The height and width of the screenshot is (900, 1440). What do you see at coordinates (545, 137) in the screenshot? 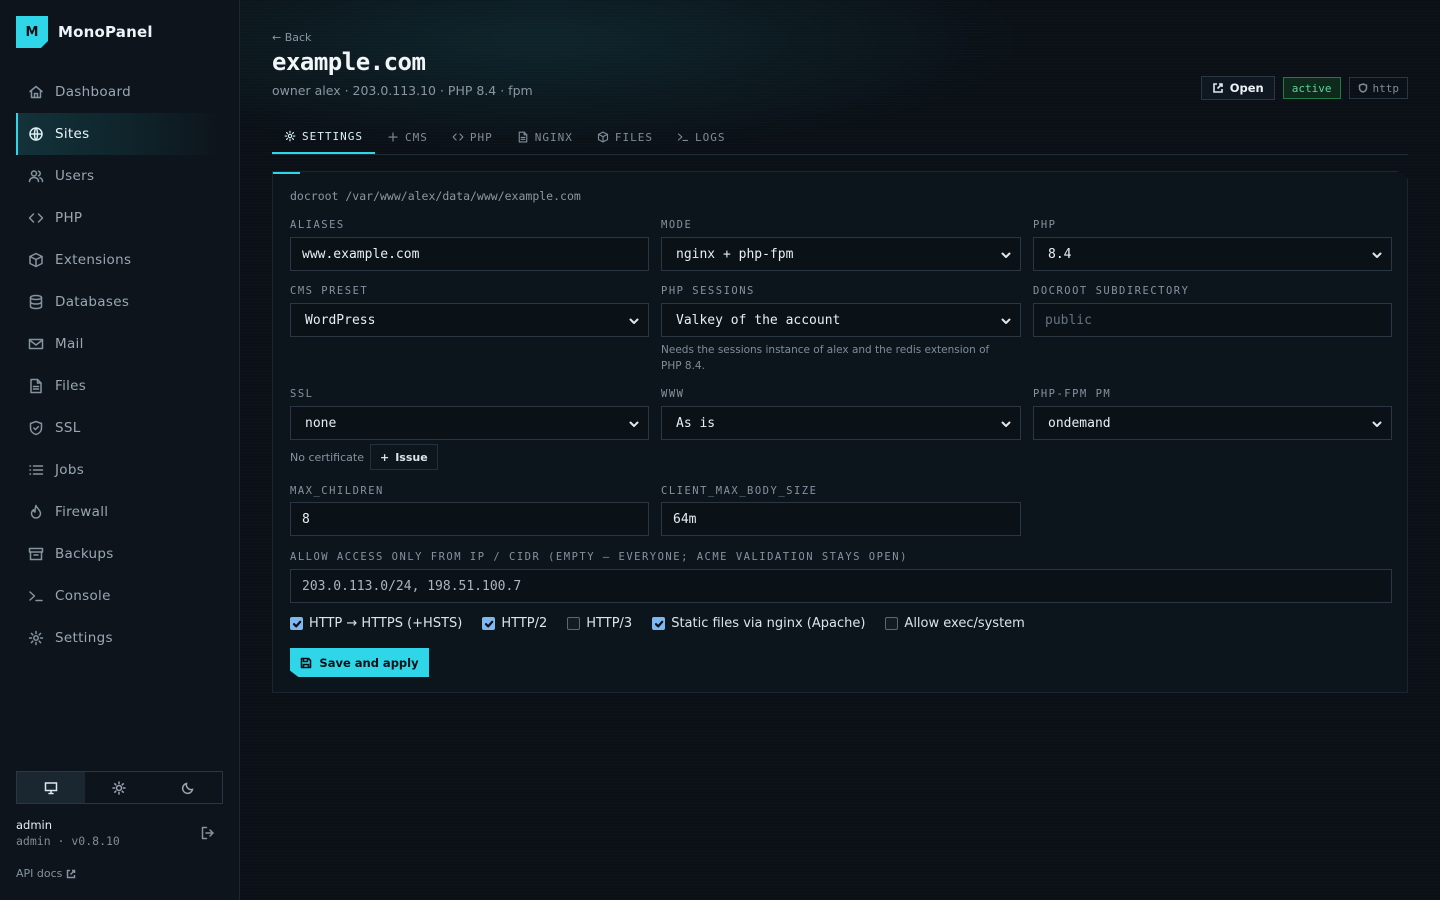
I see `tab-nginx: NGINX` at bounding box center [545, 137].